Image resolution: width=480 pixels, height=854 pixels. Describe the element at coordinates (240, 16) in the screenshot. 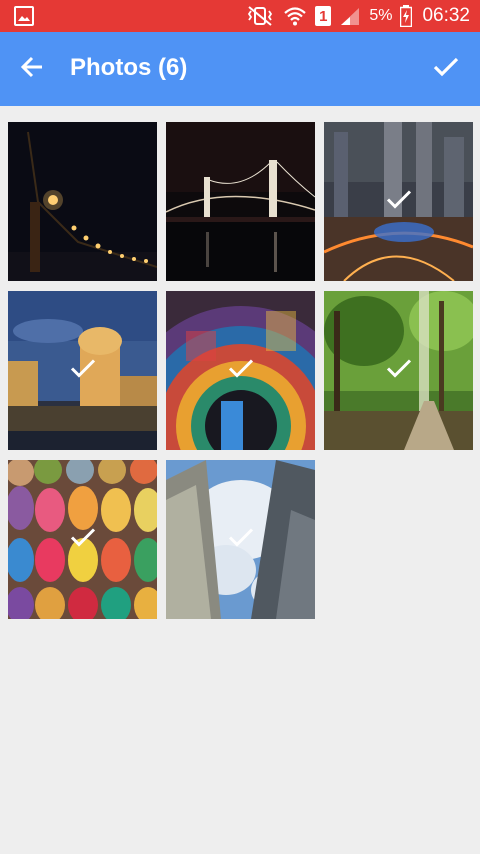

I see `status-bar: 1 5% 06:32` at that location.